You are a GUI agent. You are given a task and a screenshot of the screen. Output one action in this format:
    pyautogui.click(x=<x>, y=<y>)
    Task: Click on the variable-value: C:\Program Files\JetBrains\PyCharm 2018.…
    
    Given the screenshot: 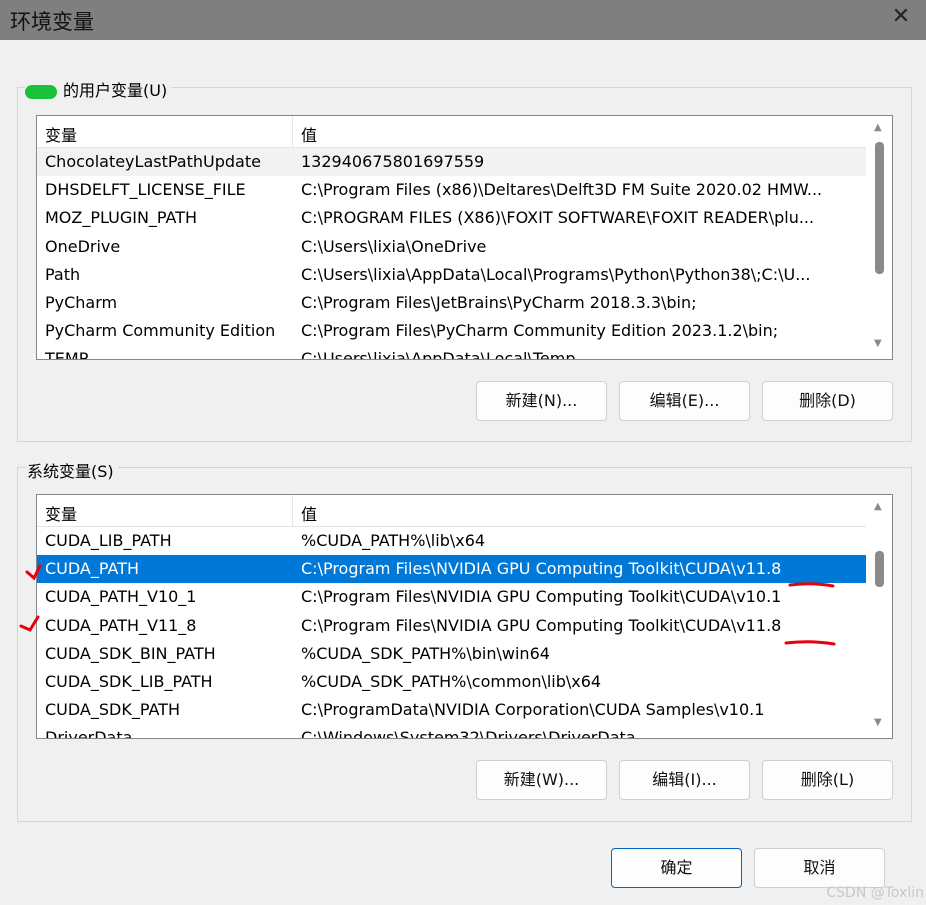 What is the action you would take?
    pyautogui.click(x=499, y=302)
    